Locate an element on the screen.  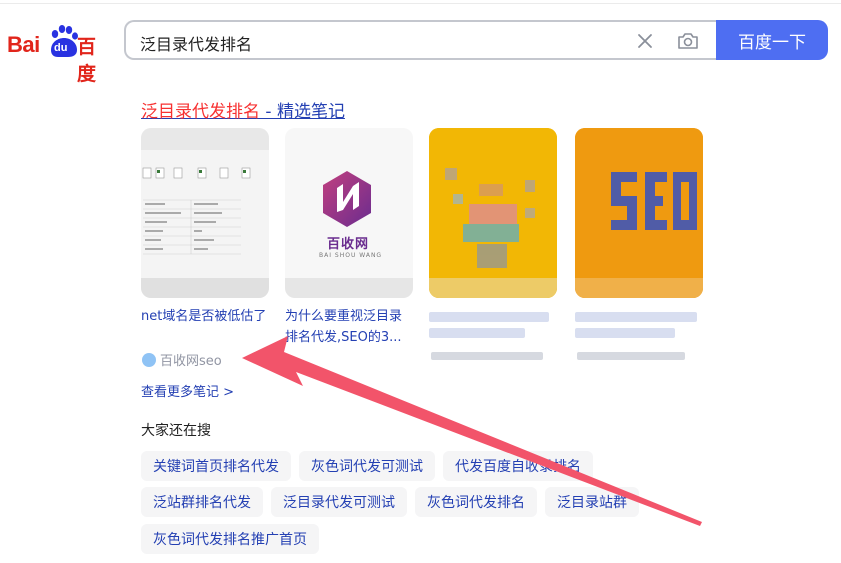
related-tag: 灰色词代发排名推广首页 is located at coordinates (230, 539).